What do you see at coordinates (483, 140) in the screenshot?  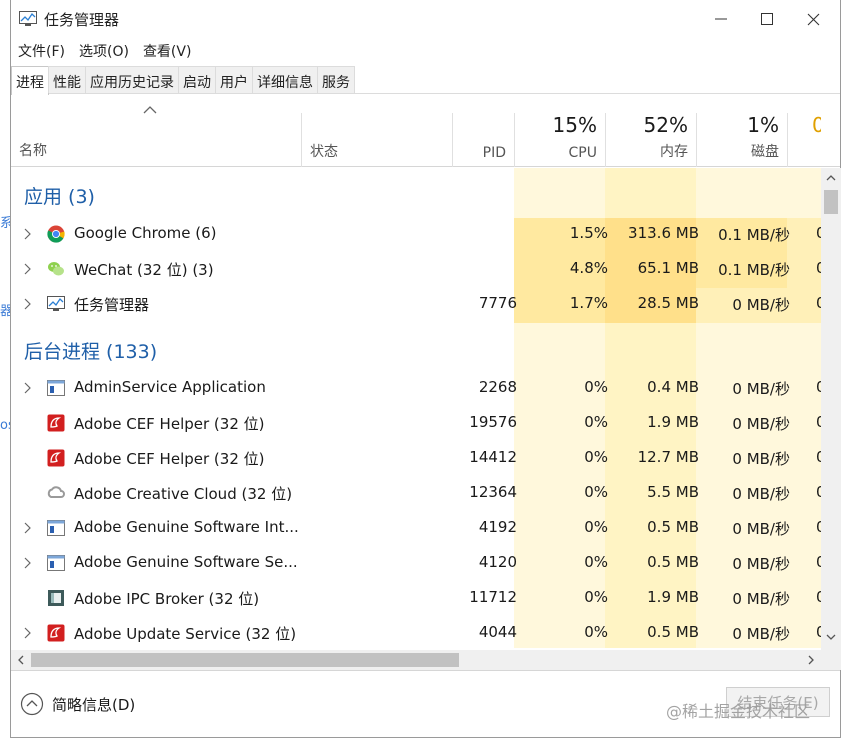 I see `column-pid: PID` at bounding box center [483, 140].